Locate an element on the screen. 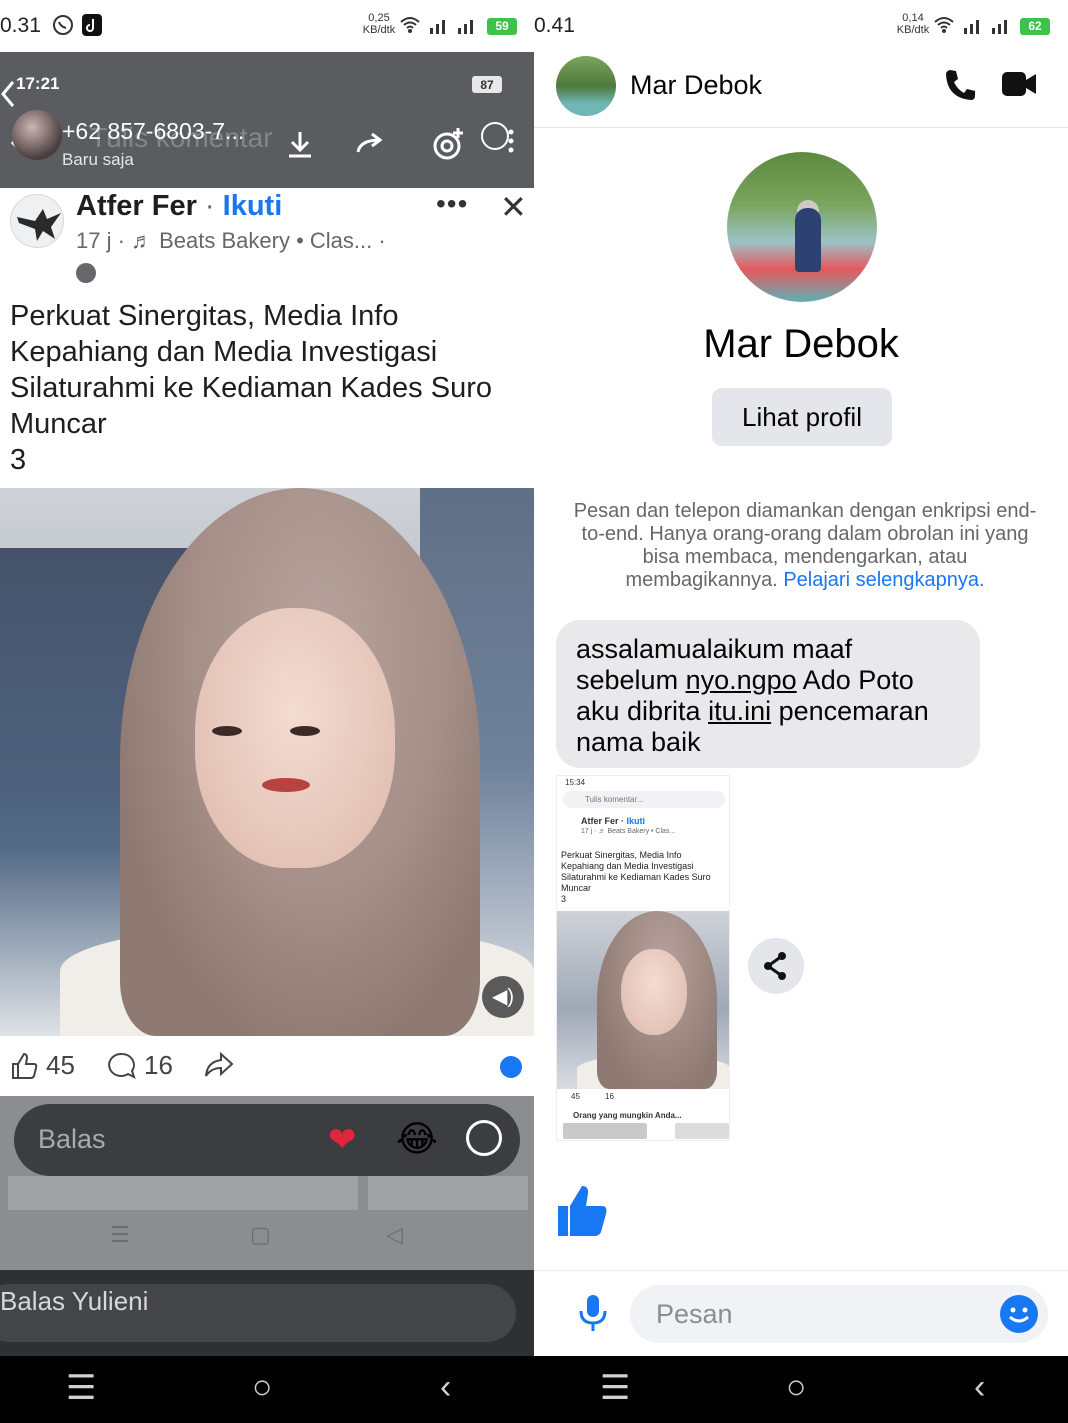  preview-likes: 45 is located at coordinates (575, 1096).